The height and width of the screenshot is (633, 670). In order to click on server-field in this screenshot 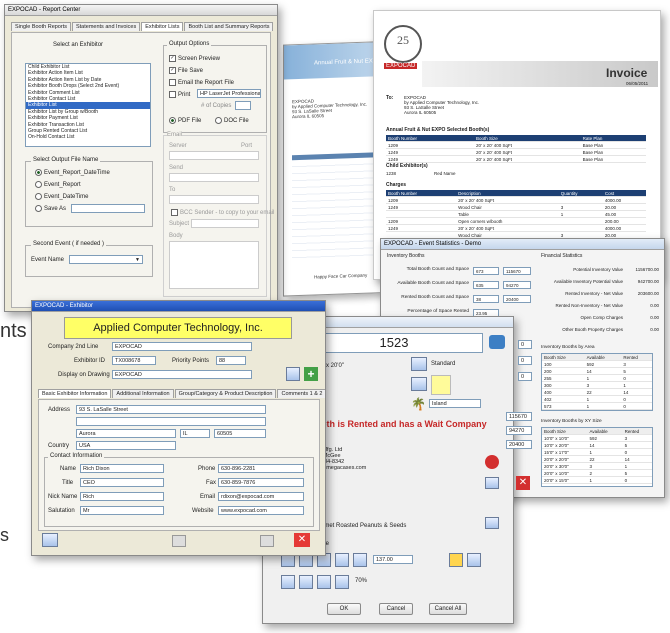, I will do `click(214, 155)`.